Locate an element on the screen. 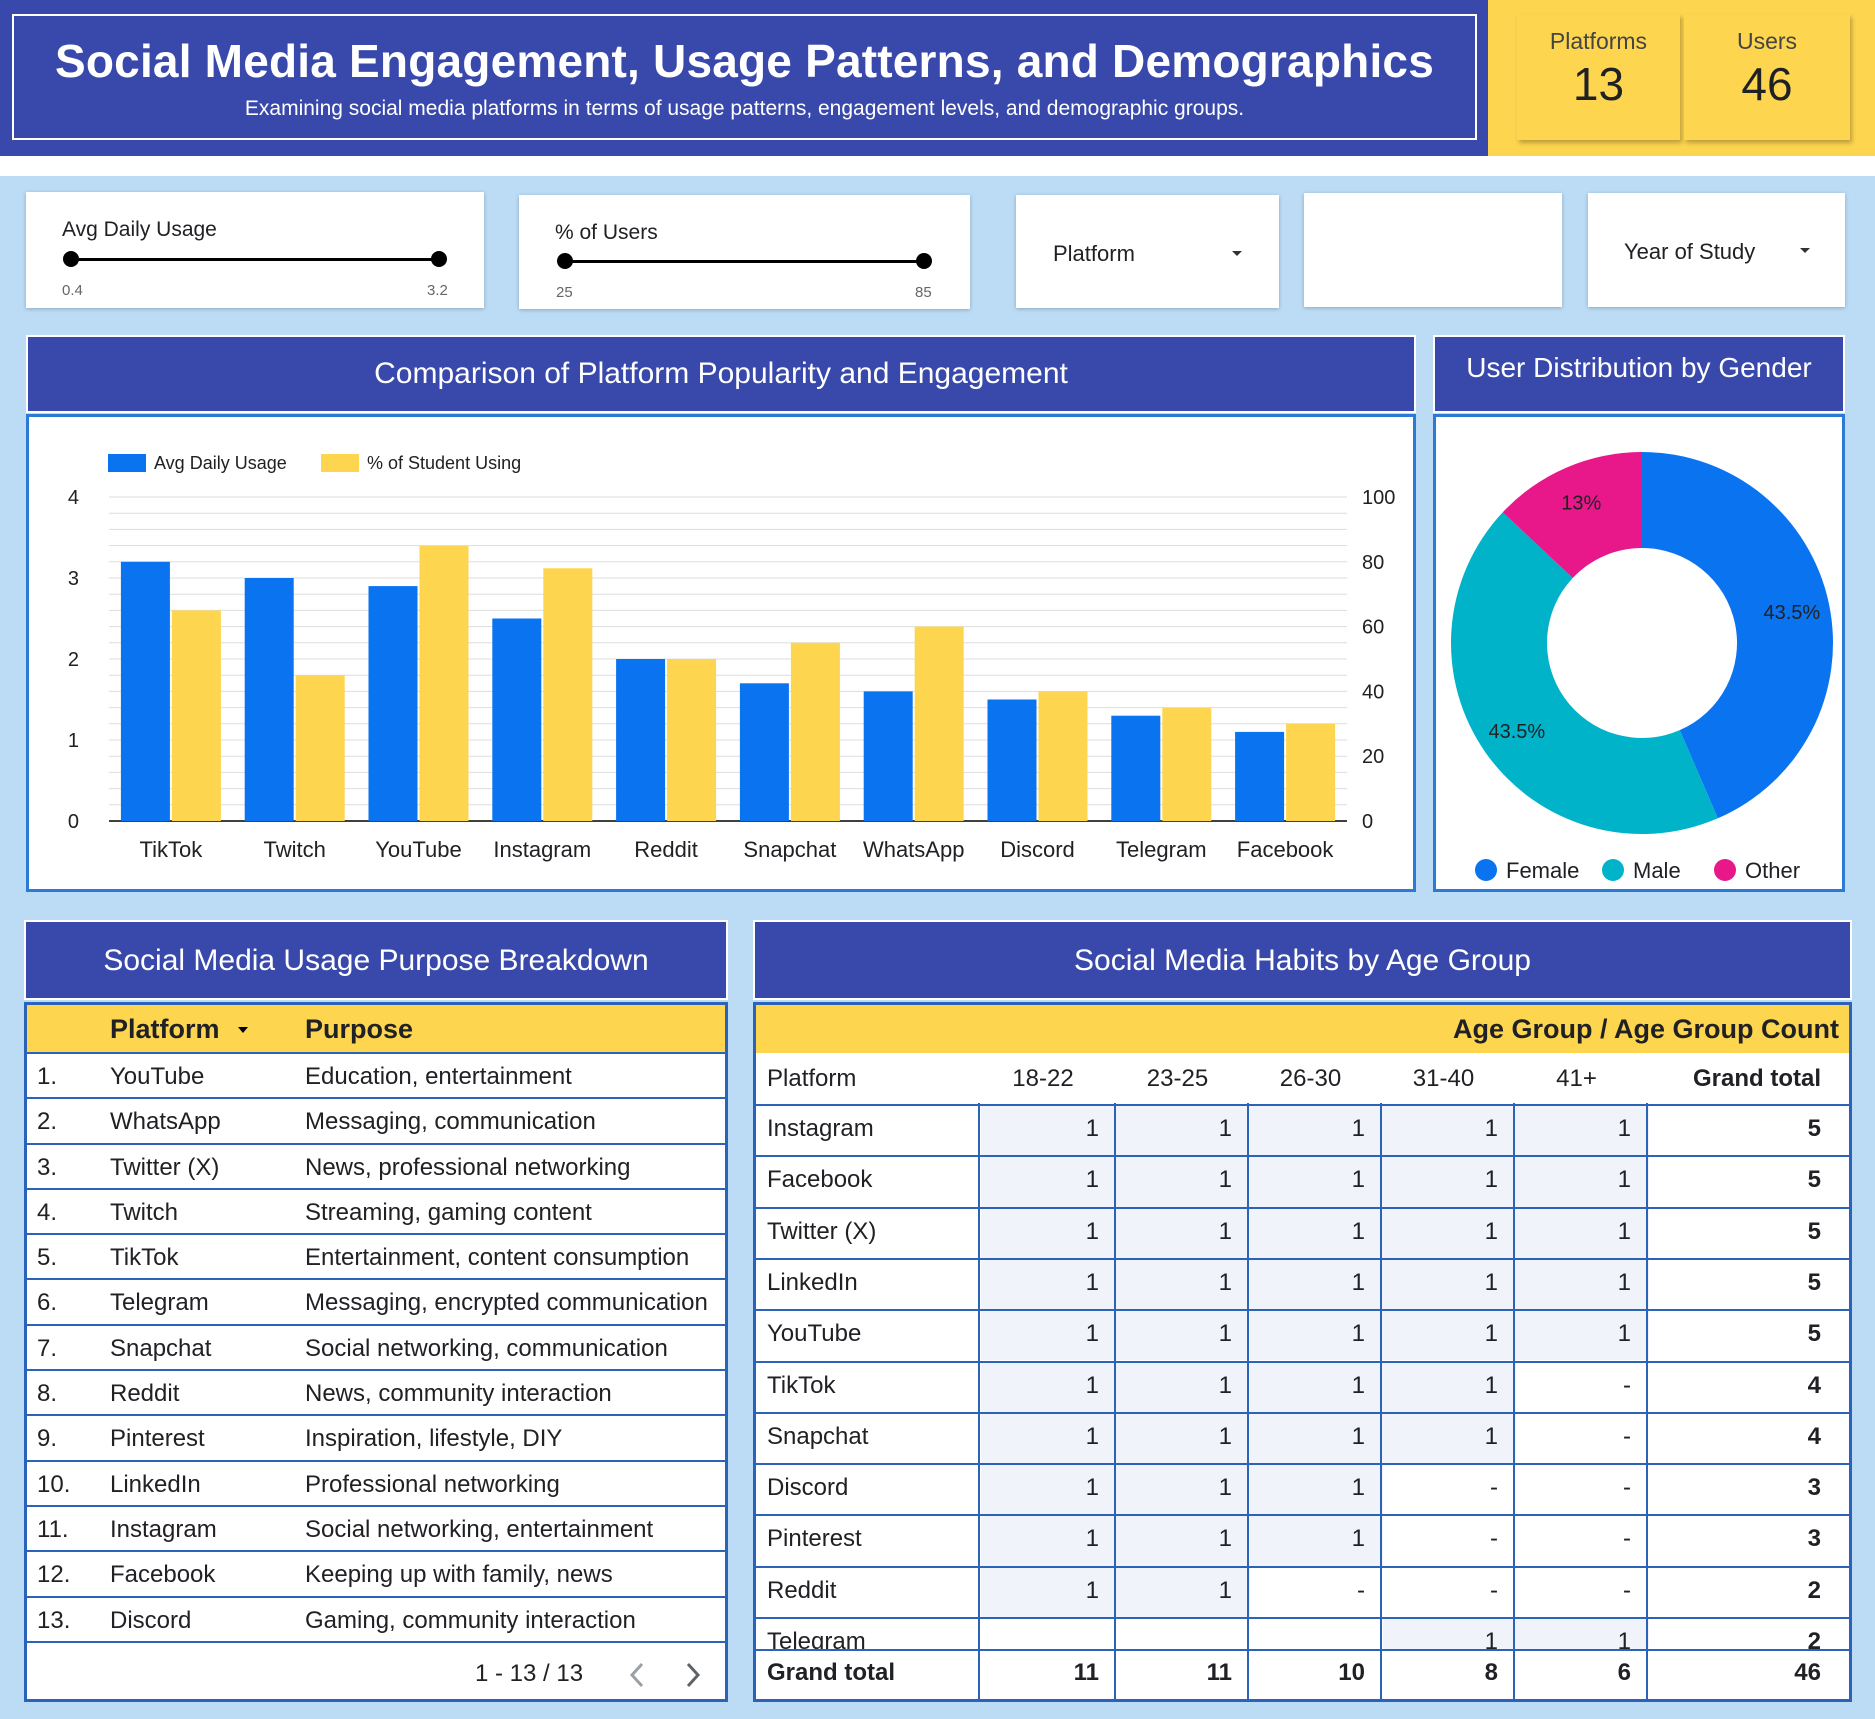  x-category-label: WhatsApp is located at coordinates (914, 849).